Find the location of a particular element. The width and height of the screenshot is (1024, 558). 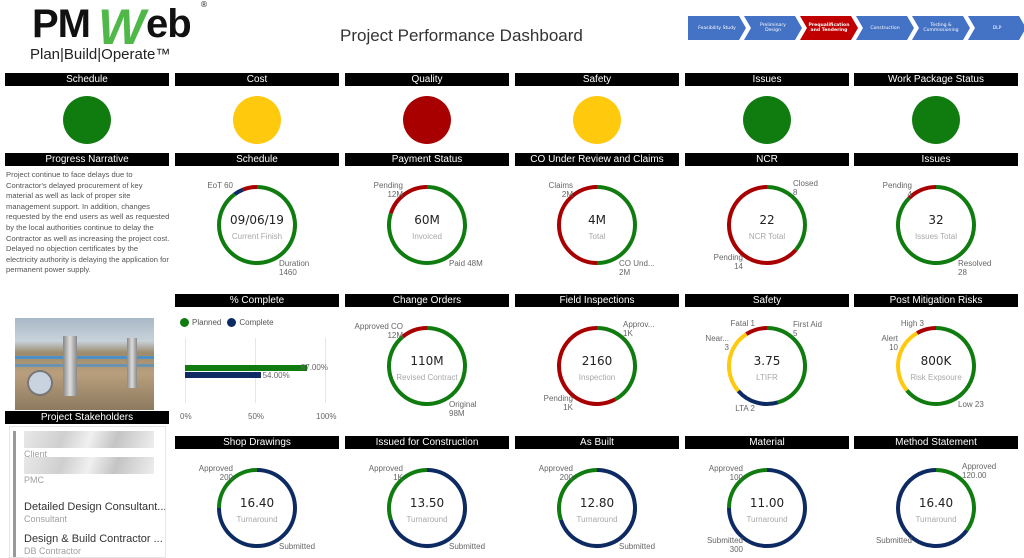

donut-data-label: Pending 1K is located at coordinates (558, 403).